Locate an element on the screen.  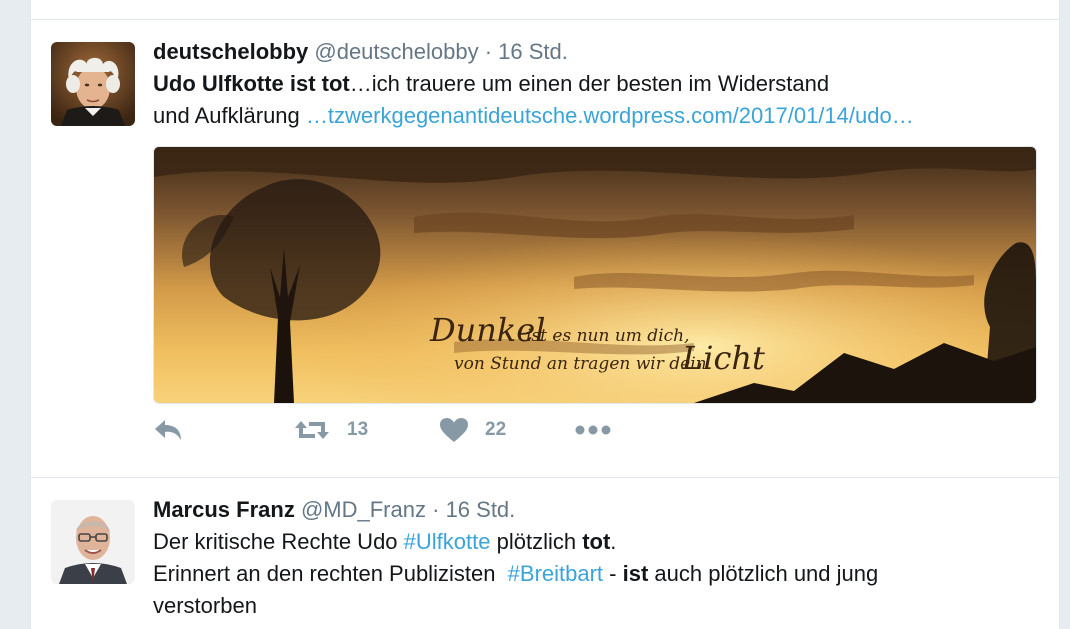
tweet-actions: 13 22 is located at coordinates (453, 430).